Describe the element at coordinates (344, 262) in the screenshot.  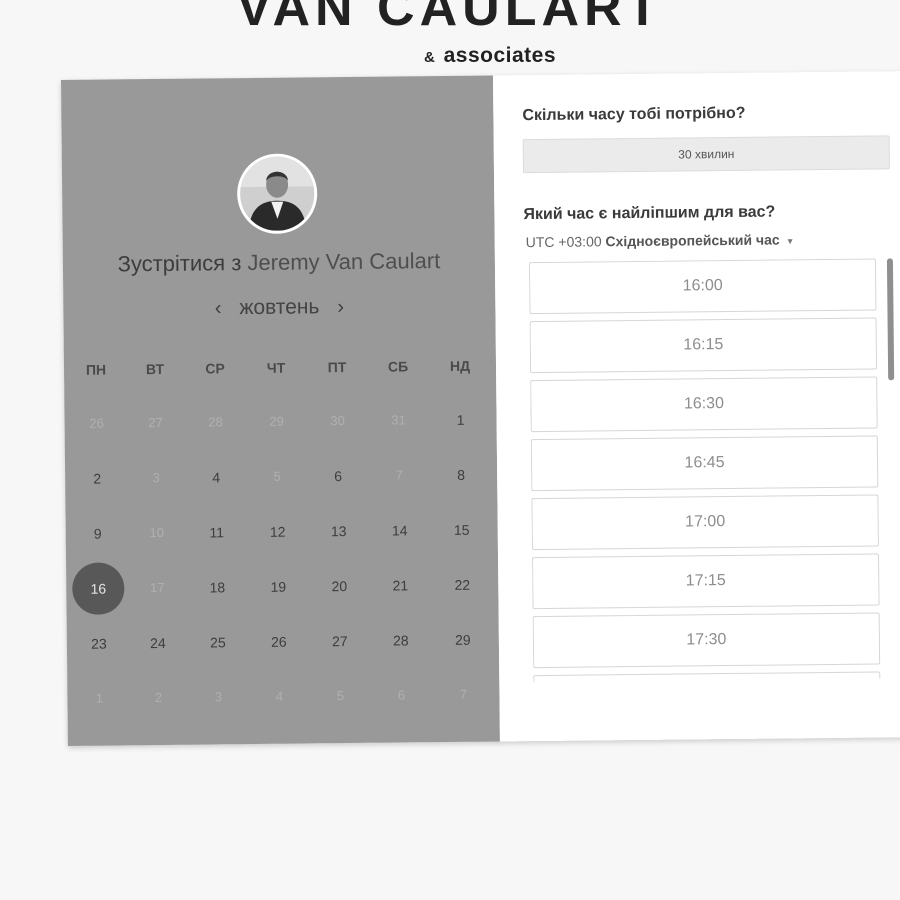
I see `host-name: Jeremy Van Caulart` at that location.